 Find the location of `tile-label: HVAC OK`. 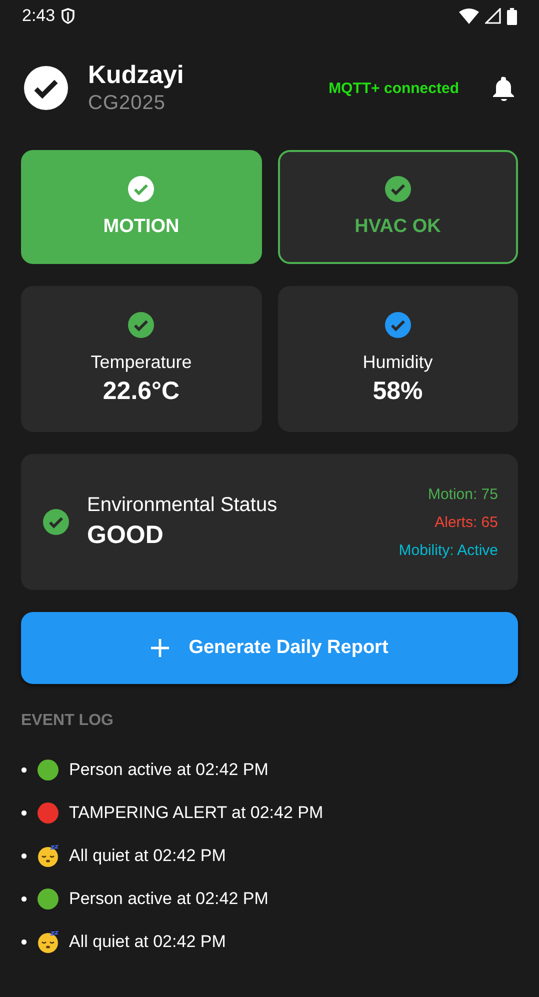

tile-label: HVAC OK is located at coordinates (397, 227).